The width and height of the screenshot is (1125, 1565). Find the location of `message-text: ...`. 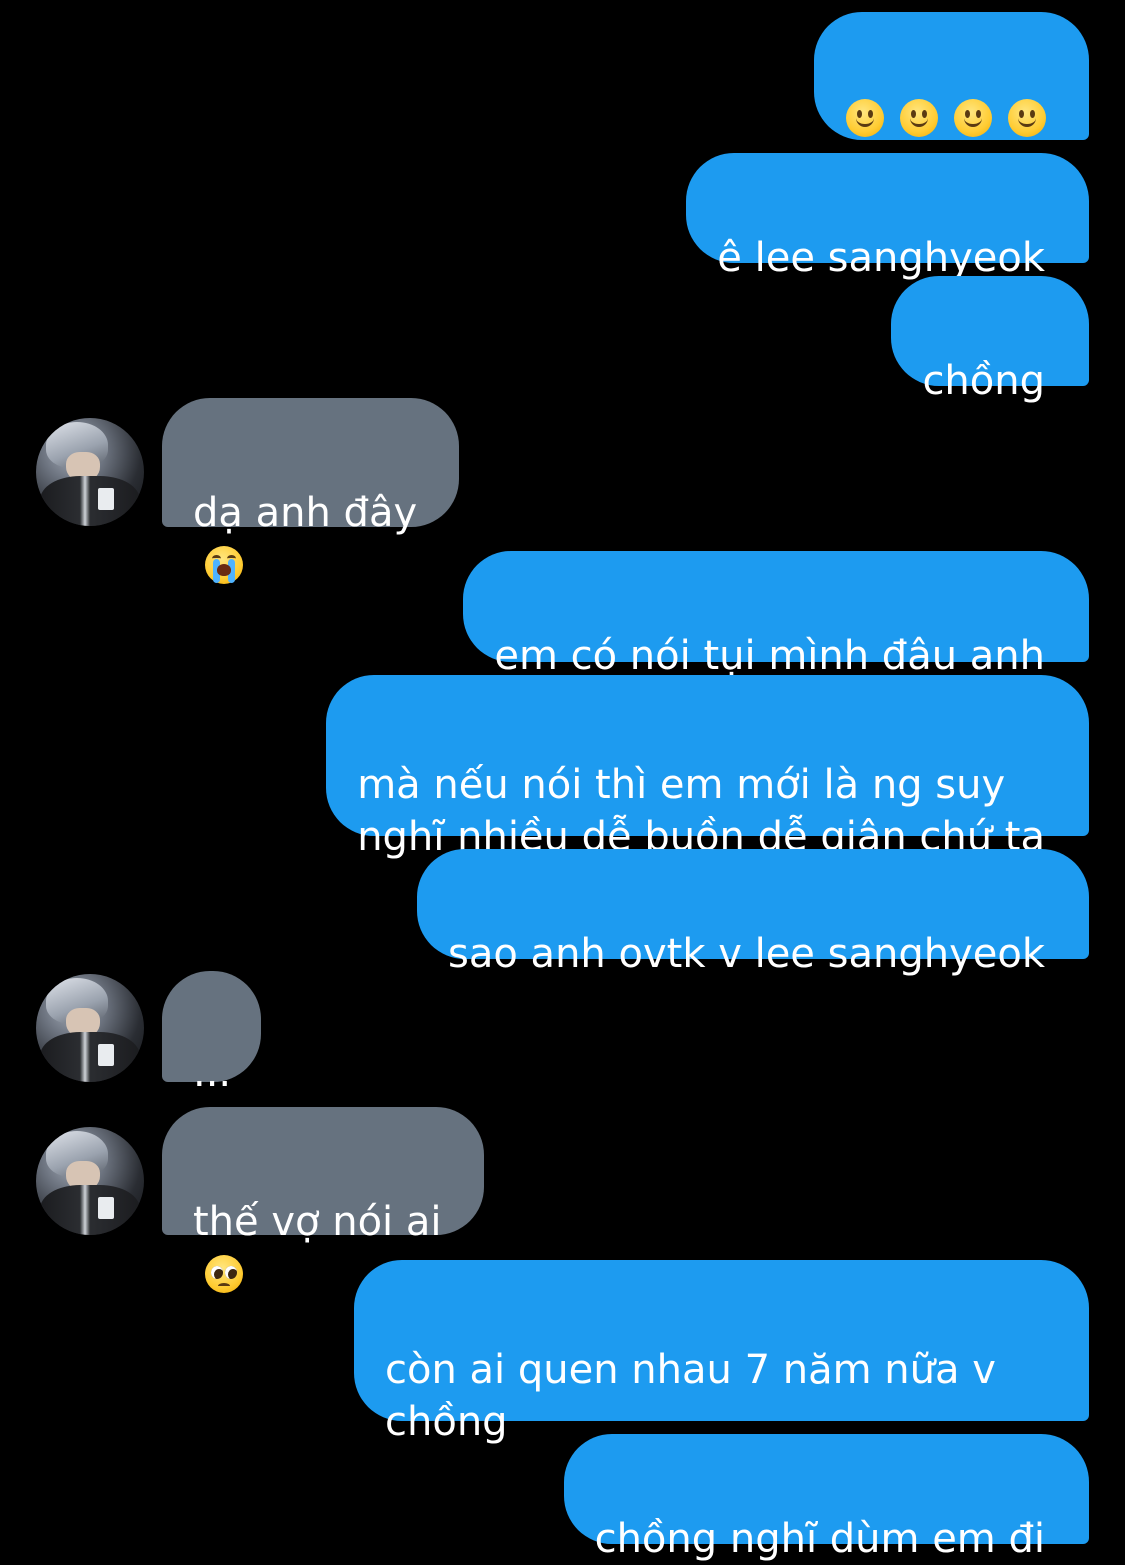

message-text: ... is located at coordinates (212, 1073).